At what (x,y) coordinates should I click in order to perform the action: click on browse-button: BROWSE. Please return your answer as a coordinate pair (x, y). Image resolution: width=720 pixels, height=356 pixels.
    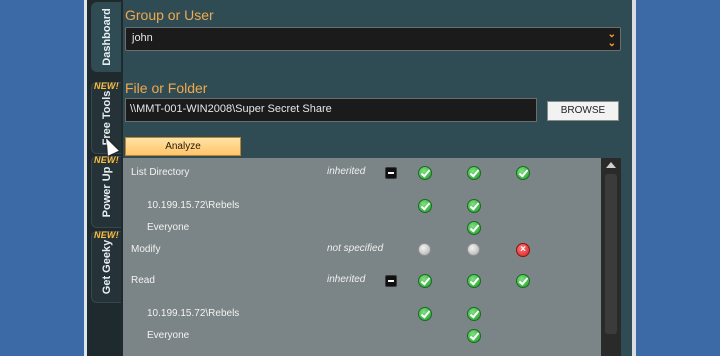
    Looking at the image, I should click on (583, 111).